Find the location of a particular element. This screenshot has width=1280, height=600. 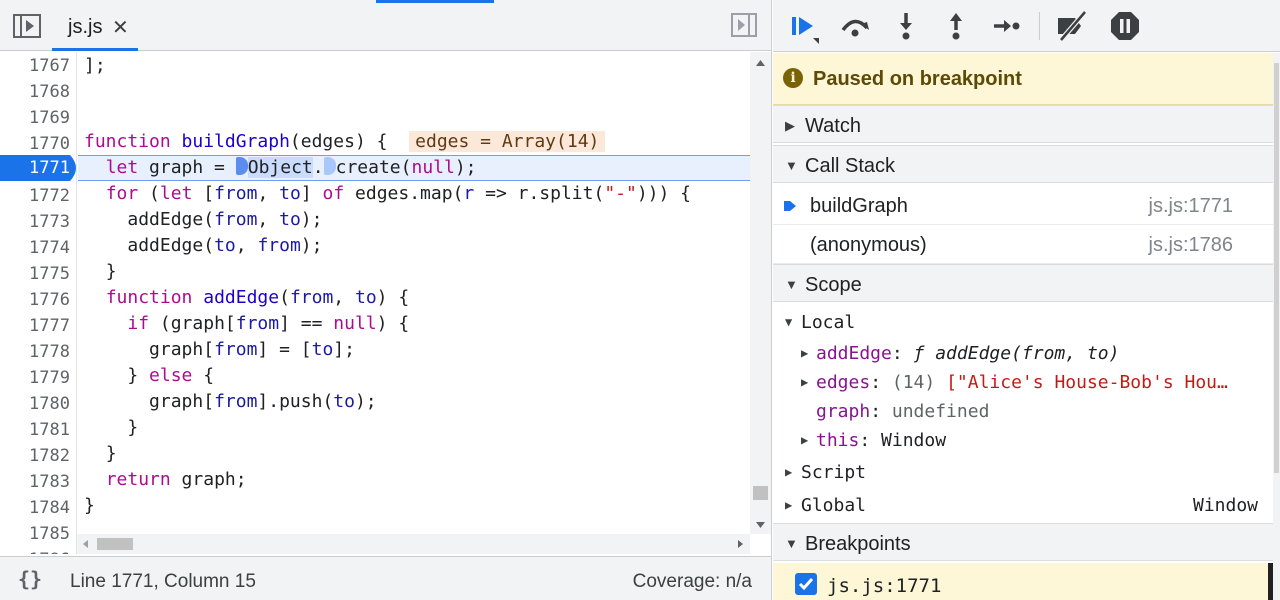

scope-global-row: ▶ Global Window is located at coordinates (1023, 505).